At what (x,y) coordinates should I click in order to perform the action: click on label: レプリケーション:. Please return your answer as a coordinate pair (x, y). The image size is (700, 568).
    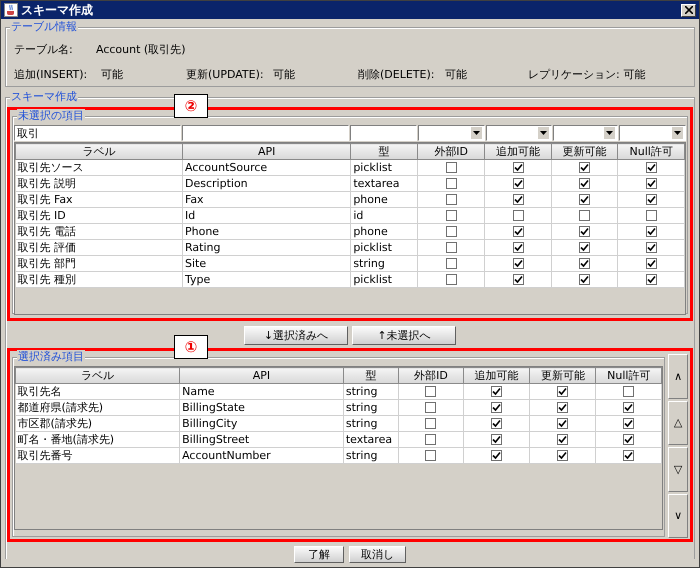
    Looking at the image, I should click on (574, 74).